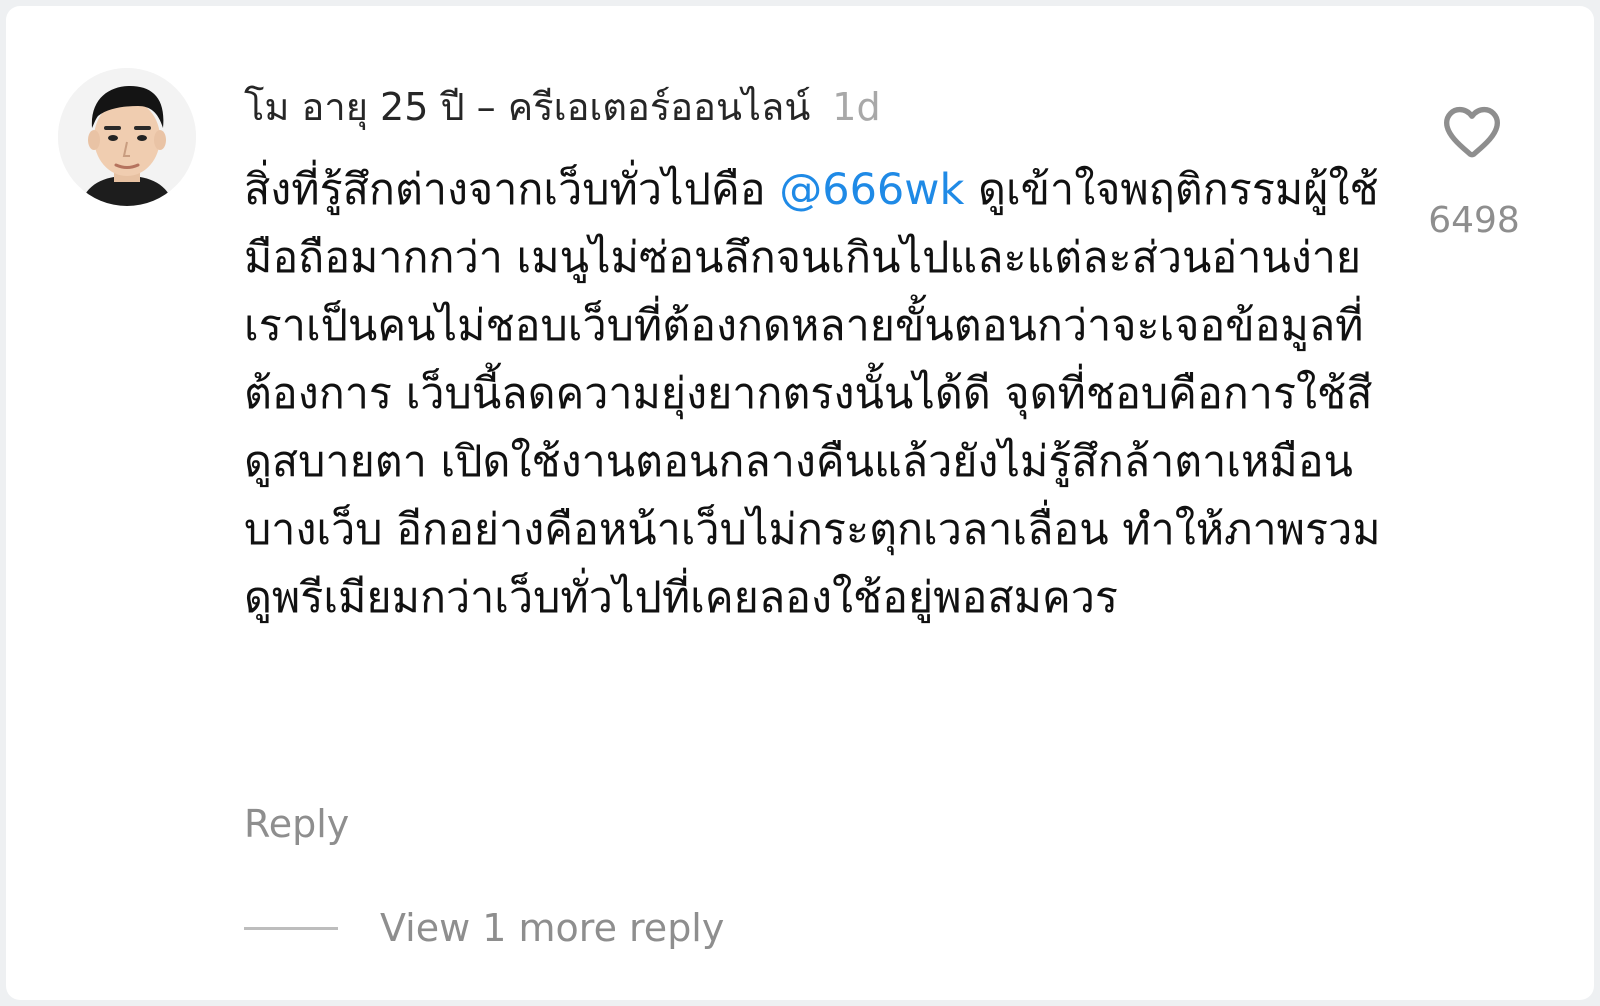 The width and height of the screenshot is (1600, 1006). I want to click on comment-time: 1d, so click(856, 107).